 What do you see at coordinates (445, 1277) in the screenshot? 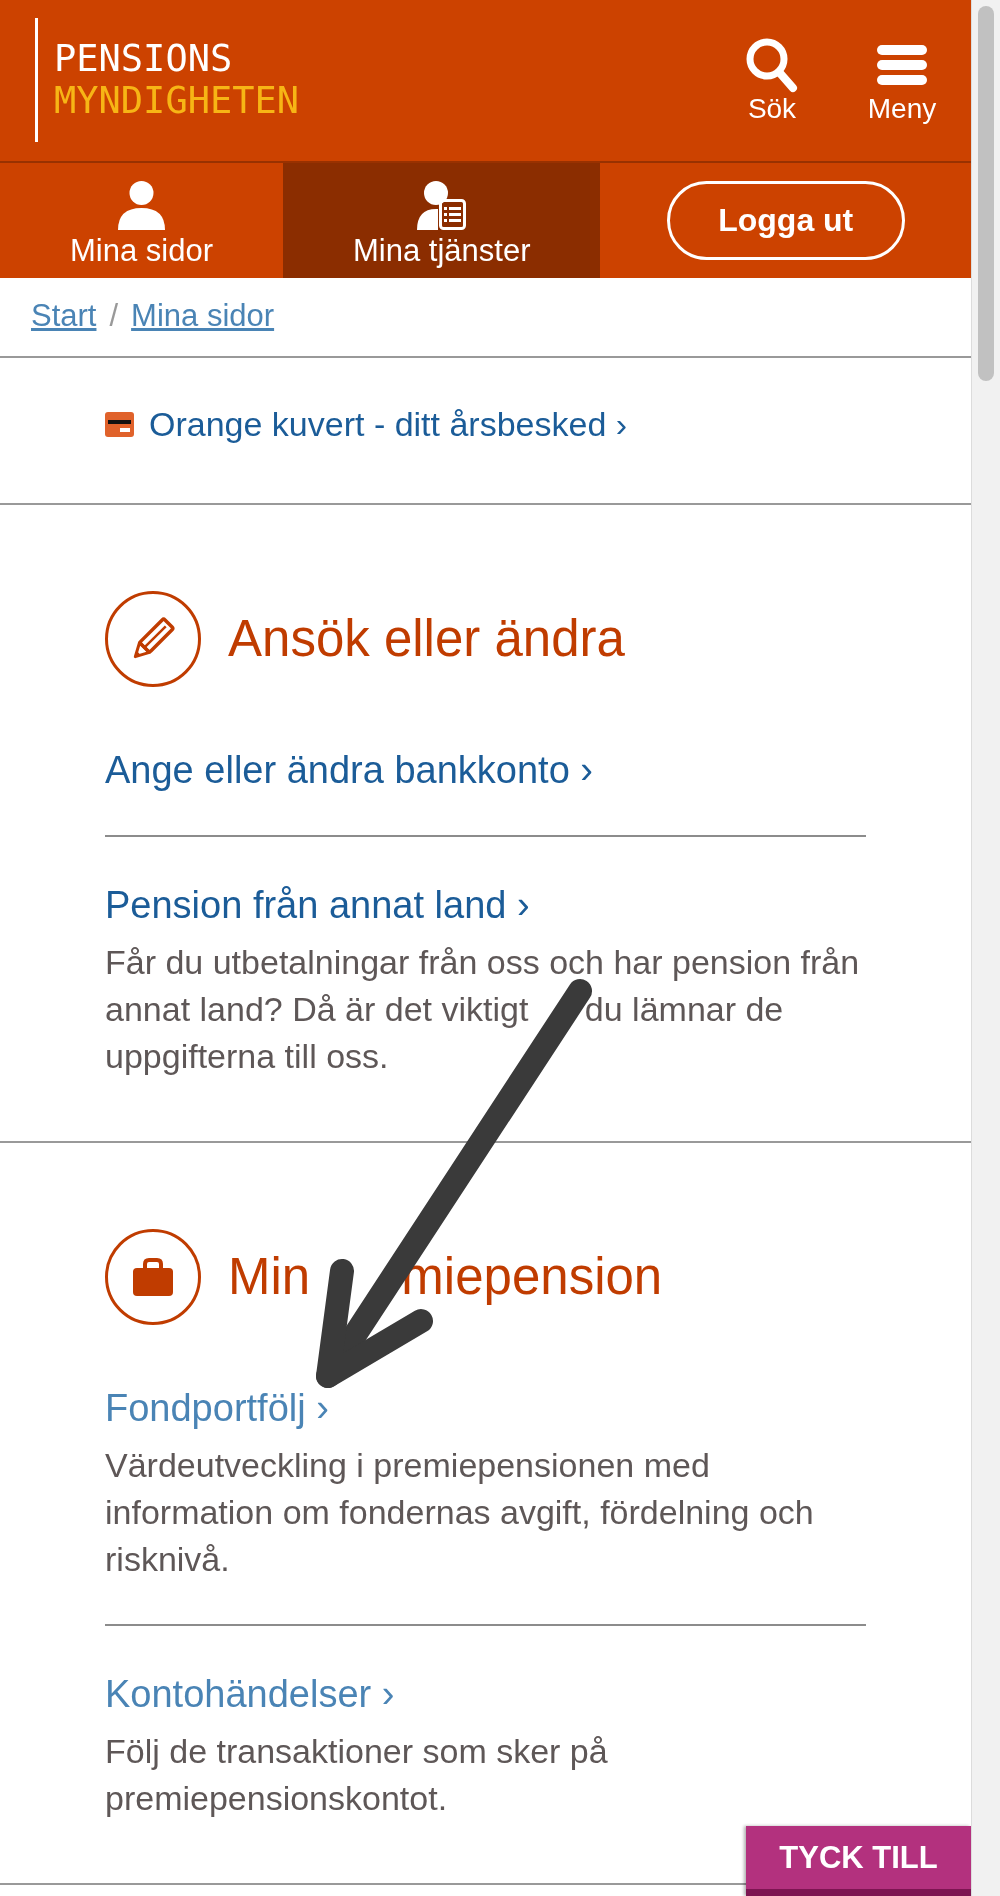
I see `section-heading: Min miepension` at bounding box center [445, 1277].